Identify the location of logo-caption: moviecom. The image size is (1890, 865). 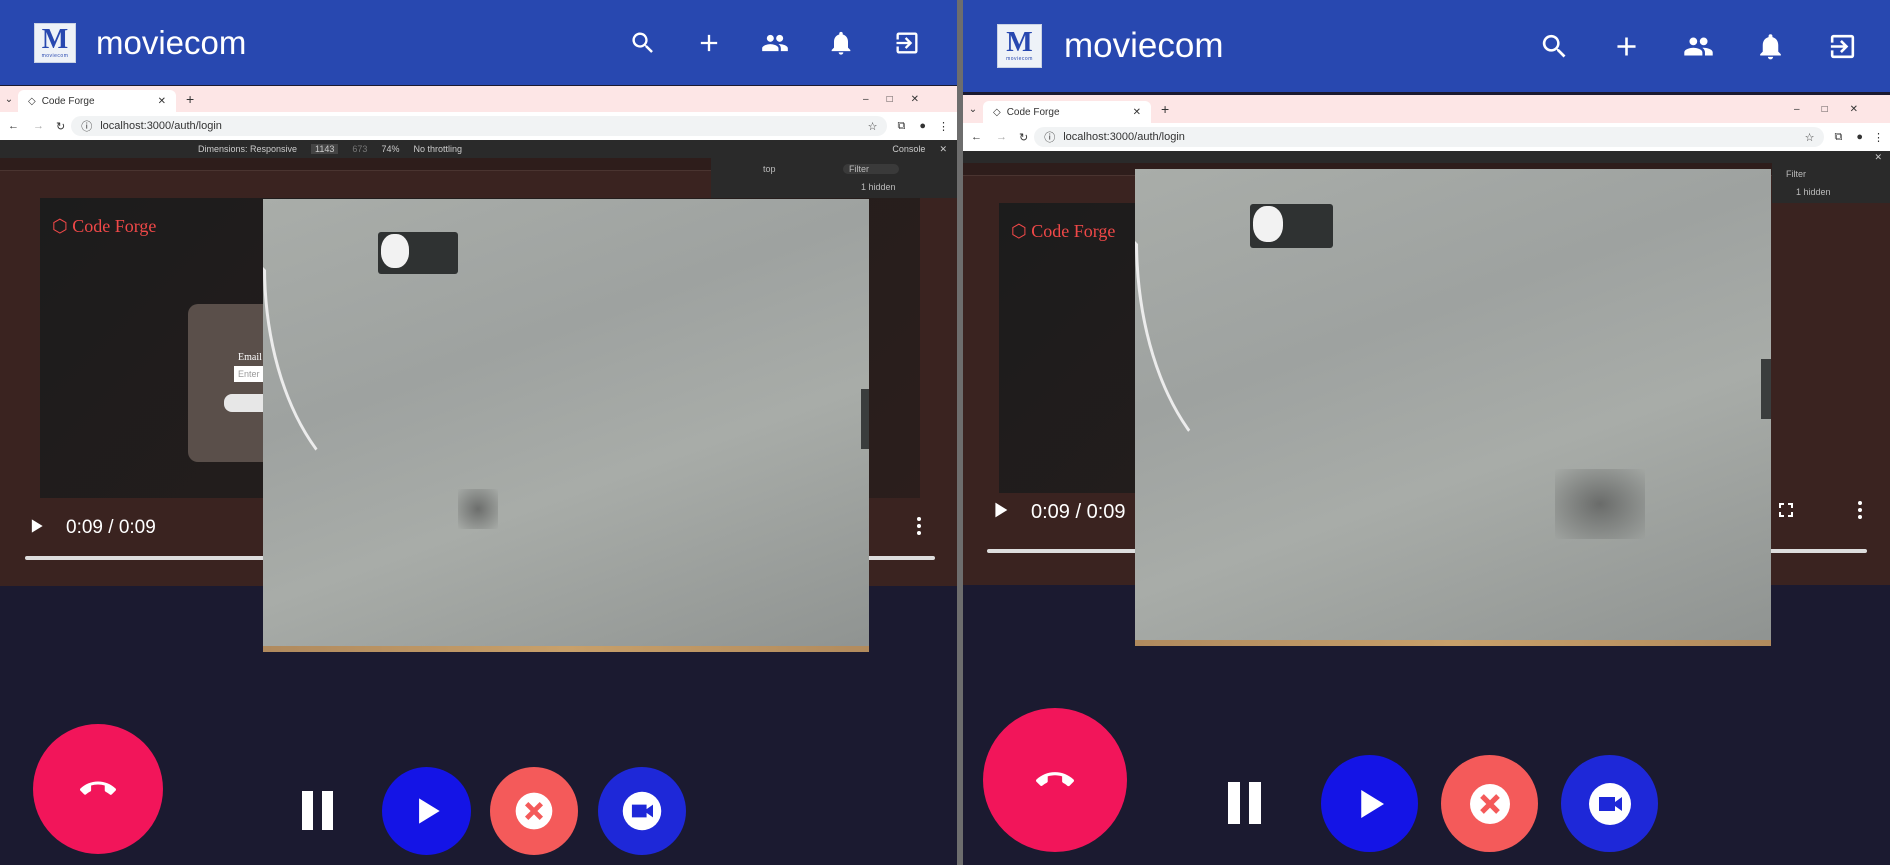
(1019, 59).